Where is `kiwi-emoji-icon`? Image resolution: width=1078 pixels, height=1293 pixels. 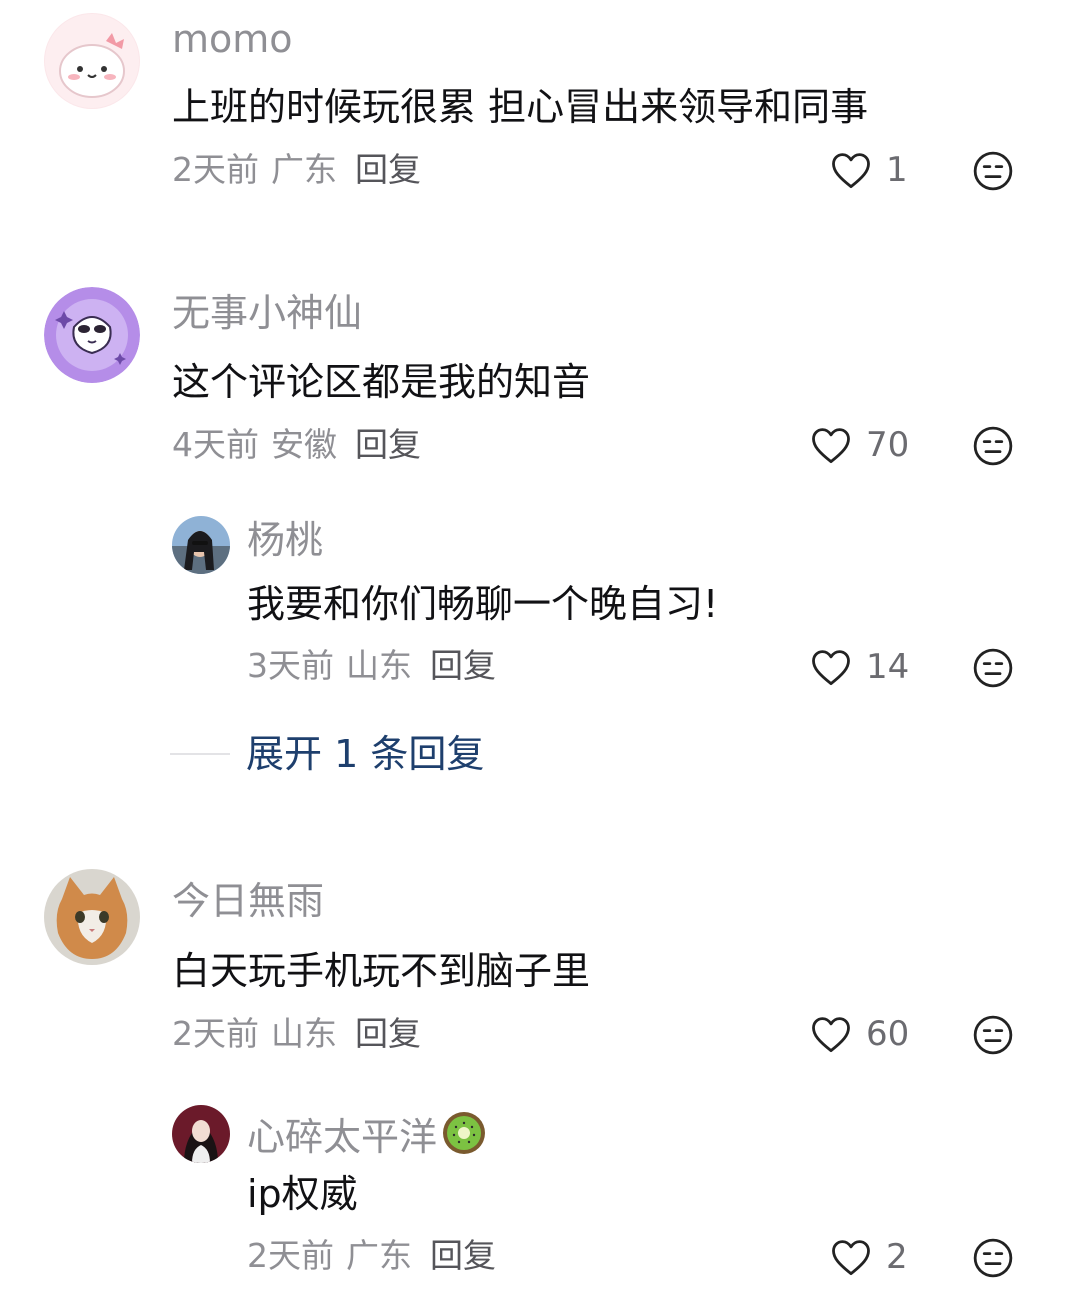 kiwi-emoji-icon is located at coordinates (464, 1133).